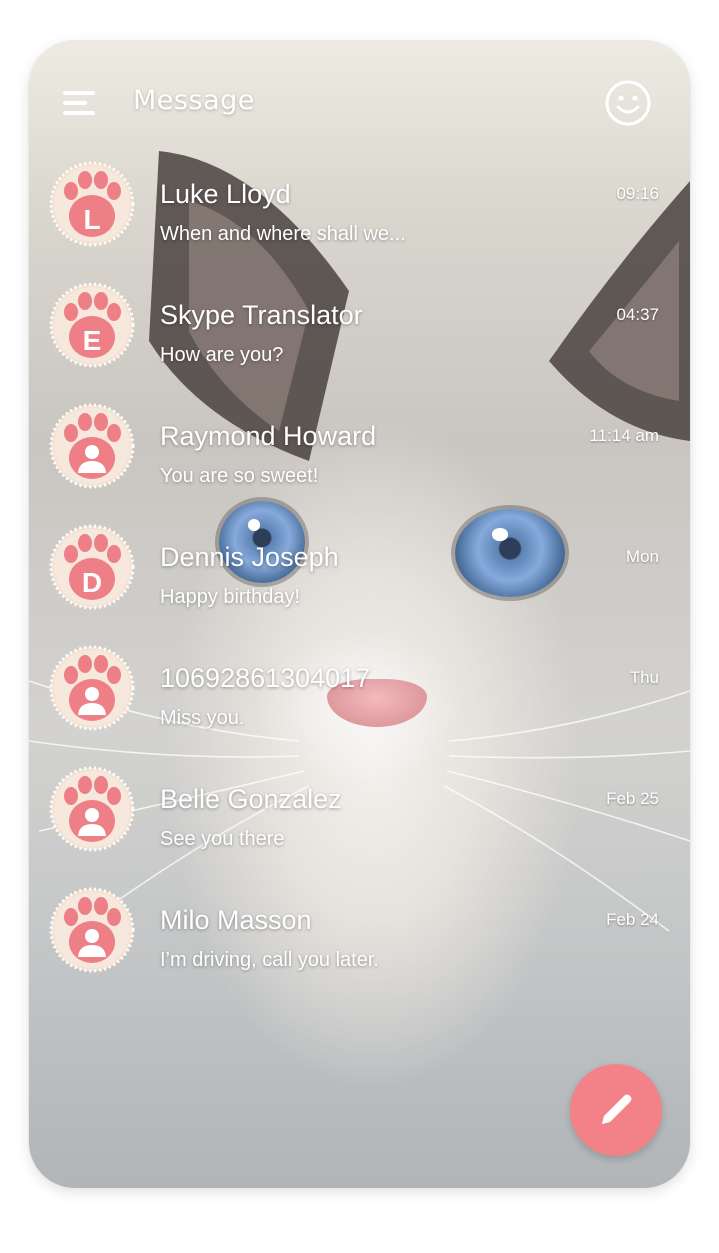 This screenshot has width=719, height=1253. Describe the element at coordinates (225, 194) in the screenshot. I see `contact-name: Luke Lloyd` at that location.